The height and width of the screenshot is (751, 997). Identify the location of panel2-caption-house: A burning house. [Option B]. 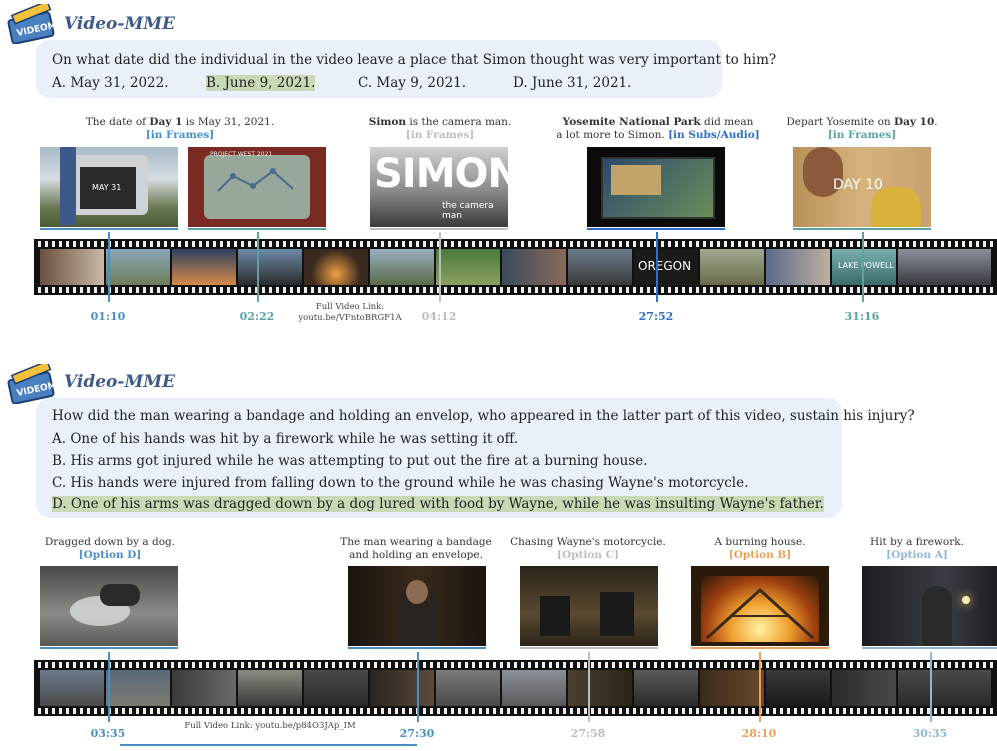
(760, 548).